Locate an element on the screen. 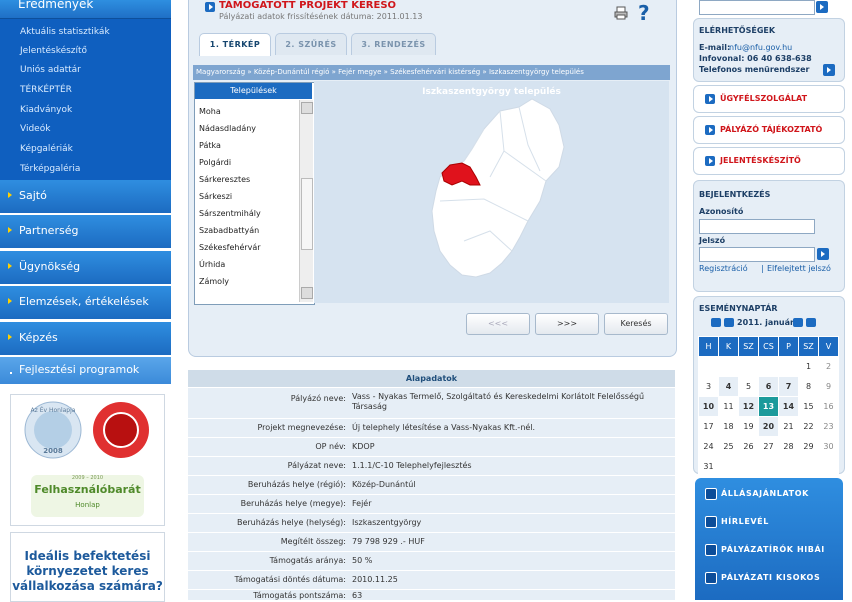 The image size is (852, 602). list-item: Úrhida is located at coordinates (212, 264).